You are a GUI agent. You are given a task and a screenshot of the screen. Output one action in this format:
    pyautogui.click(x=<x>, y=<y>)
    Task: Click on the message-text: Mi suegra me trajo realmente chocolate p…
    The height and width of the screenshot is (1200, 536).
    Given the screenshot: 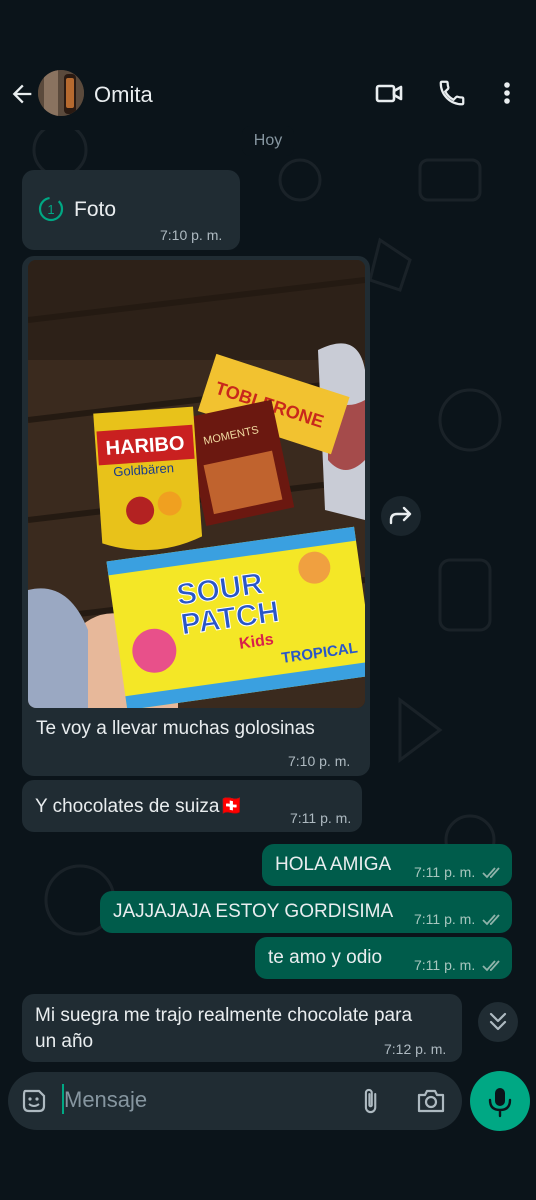 What is the action you would take?
    pyautogui.click(x=224, y=1028)
    